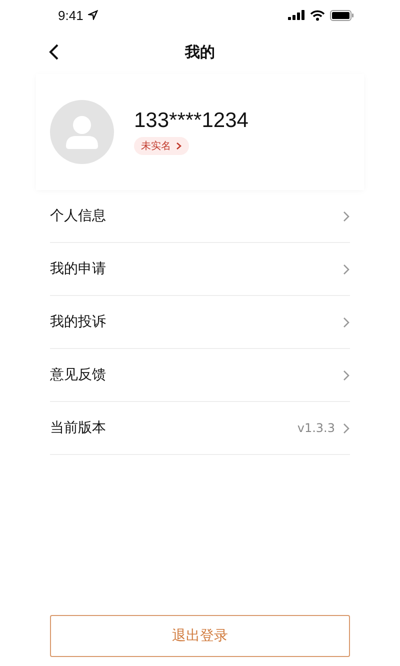  Describe the element at coordinates (342, 15) in the screenshot. I see `battery-icon` at that location.